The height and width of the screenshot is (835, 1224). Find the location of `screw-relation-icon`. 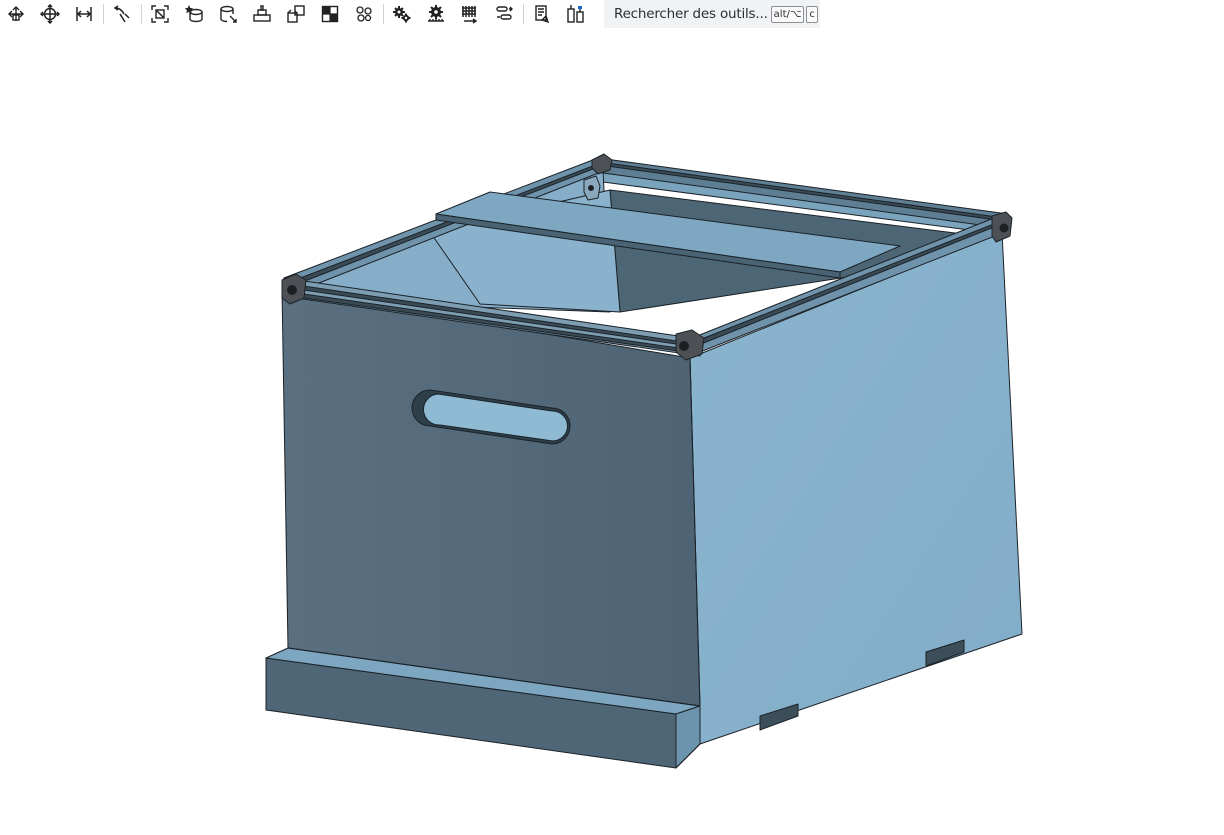

screw-relation-icon is located at coordinates (470, 15).